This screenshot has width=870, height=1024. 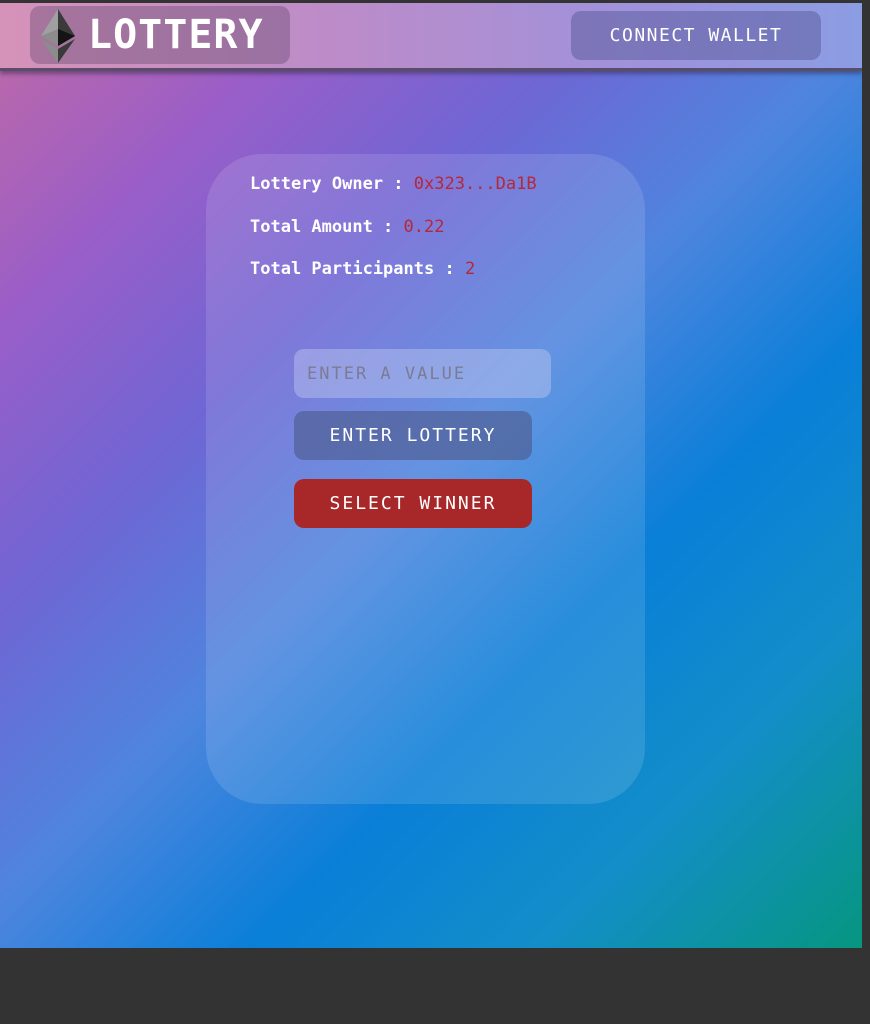 I want to click on enter-lottery-button: ENTER LOTTERY, so click(x=413, y=435).